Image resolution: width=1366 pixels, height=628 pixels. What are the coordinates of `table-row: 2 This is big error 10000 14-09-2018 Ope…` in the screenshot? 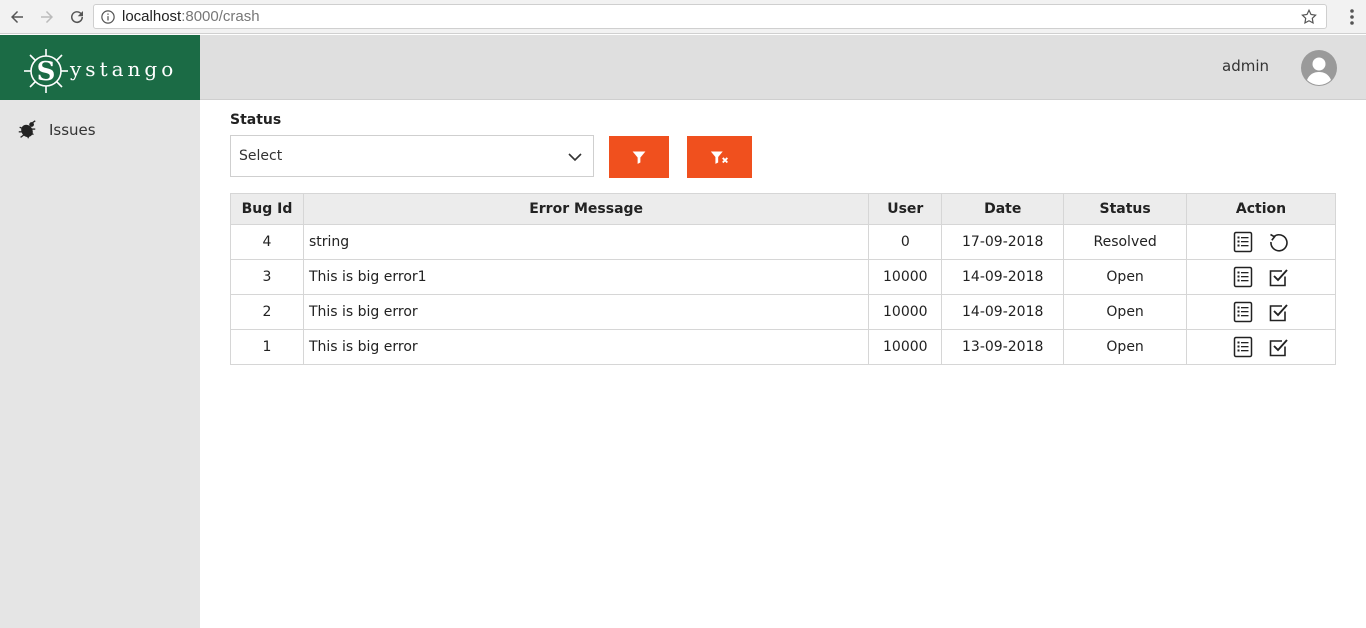 It's located at (783, 312).